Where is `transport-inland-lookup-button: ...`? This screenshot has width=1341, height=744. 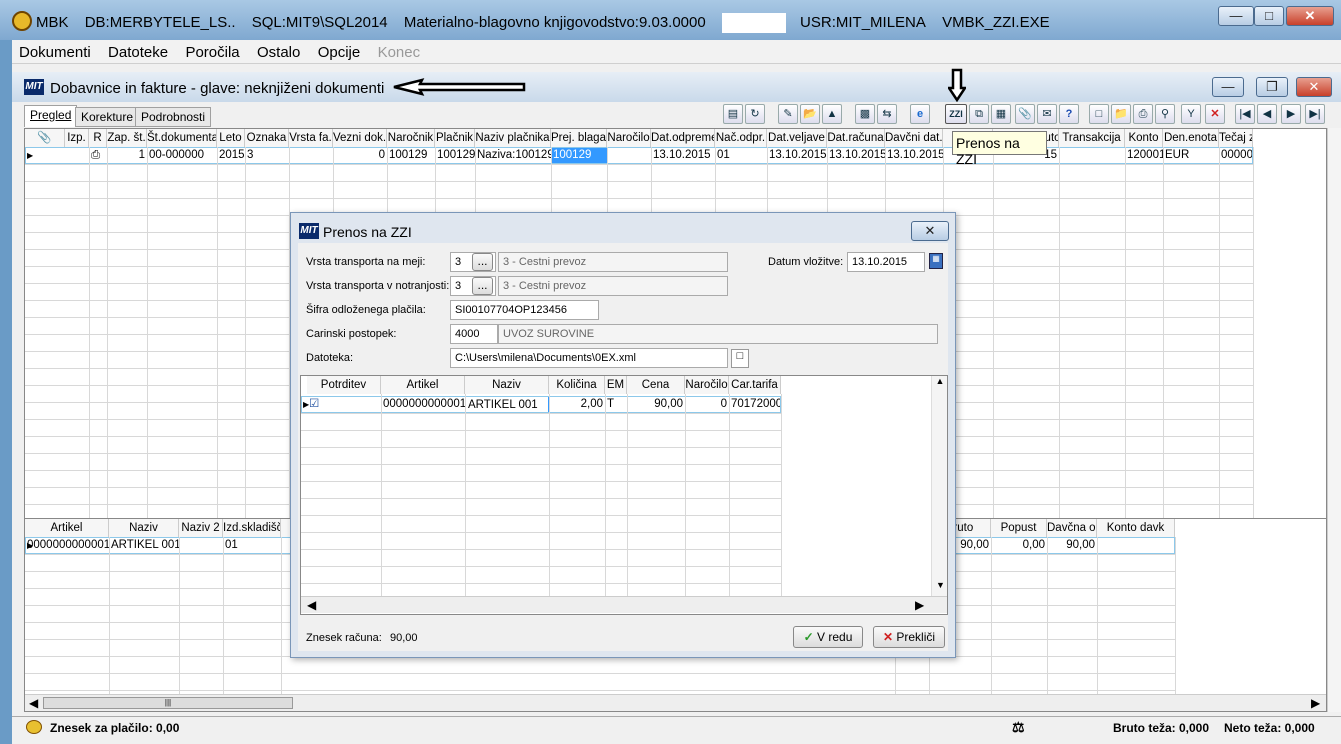 transport-inland-lookup-button: ... is located at coordinates (482, 286).